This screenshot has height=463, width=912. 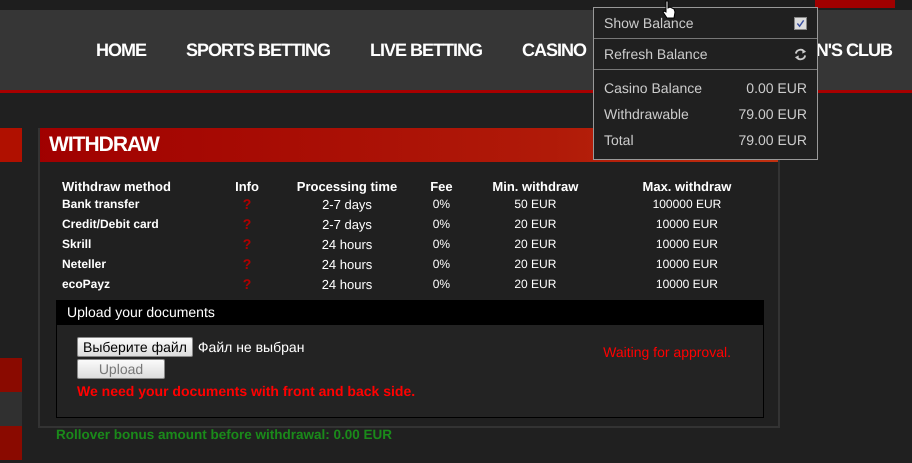 What do you see at coordinates (426, 50) in the screenshot?
I see `nav-link: LIVE BETTING` at bounding box center [426, 50].